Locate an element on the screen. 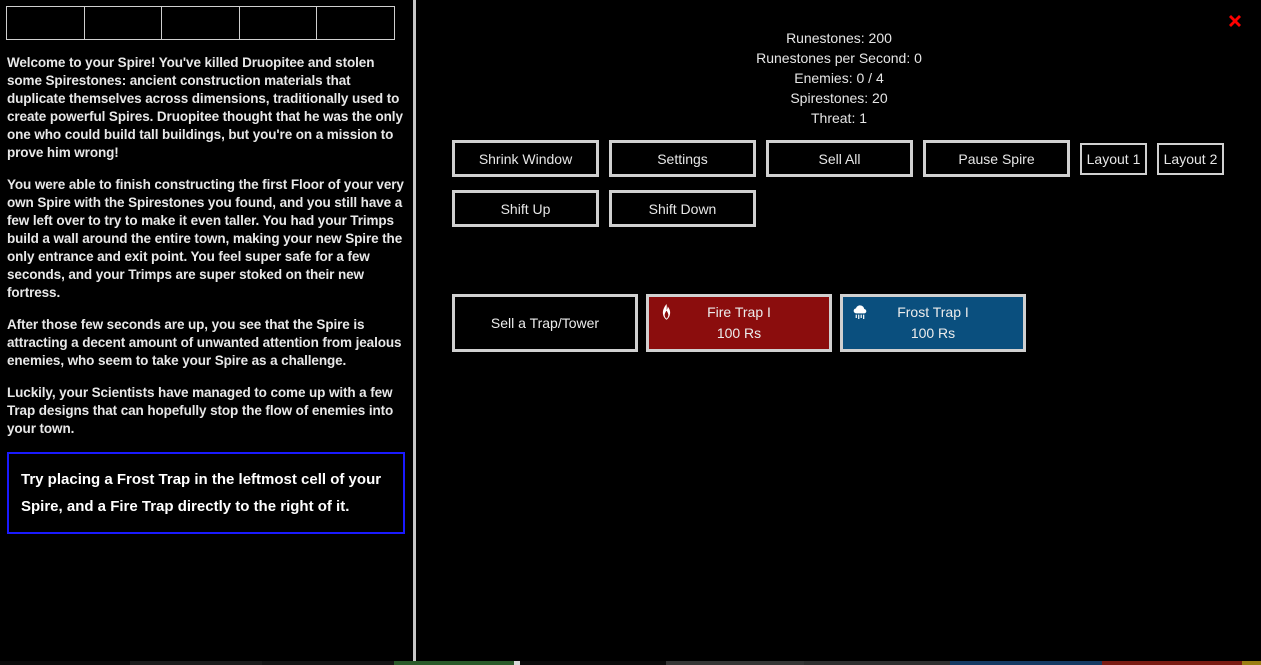 This screenshot has height=665, width=1261. layout-1-button: Layout 1 is located at coordinates (1113, 158).